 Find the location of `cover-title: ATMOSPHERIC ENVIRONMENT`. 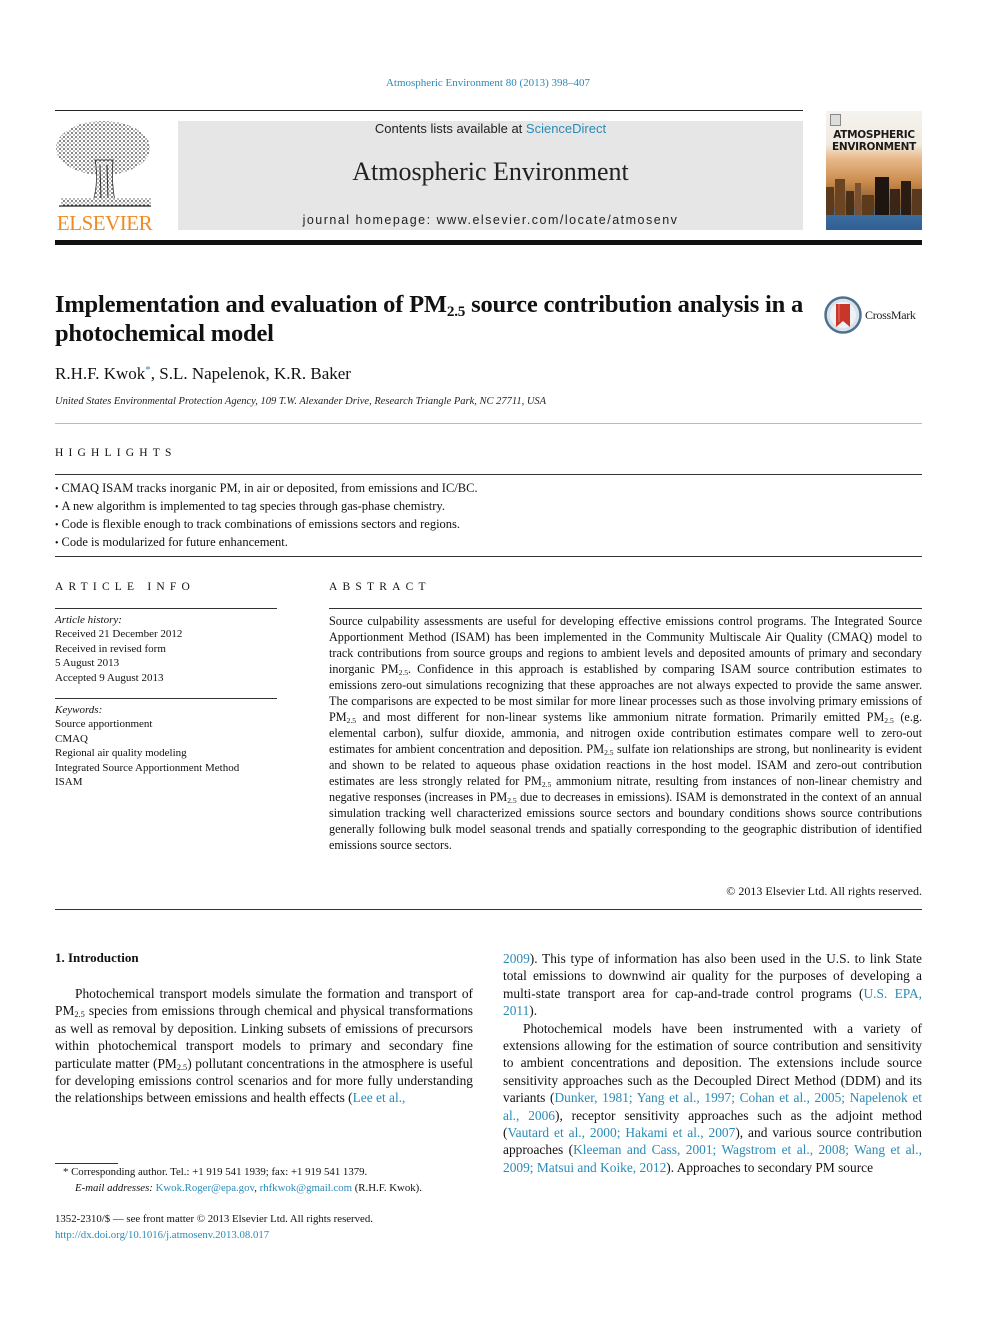

cover-title: ATMOSPHERIC ENVIRONMENT is located at coordinates (874, 141).